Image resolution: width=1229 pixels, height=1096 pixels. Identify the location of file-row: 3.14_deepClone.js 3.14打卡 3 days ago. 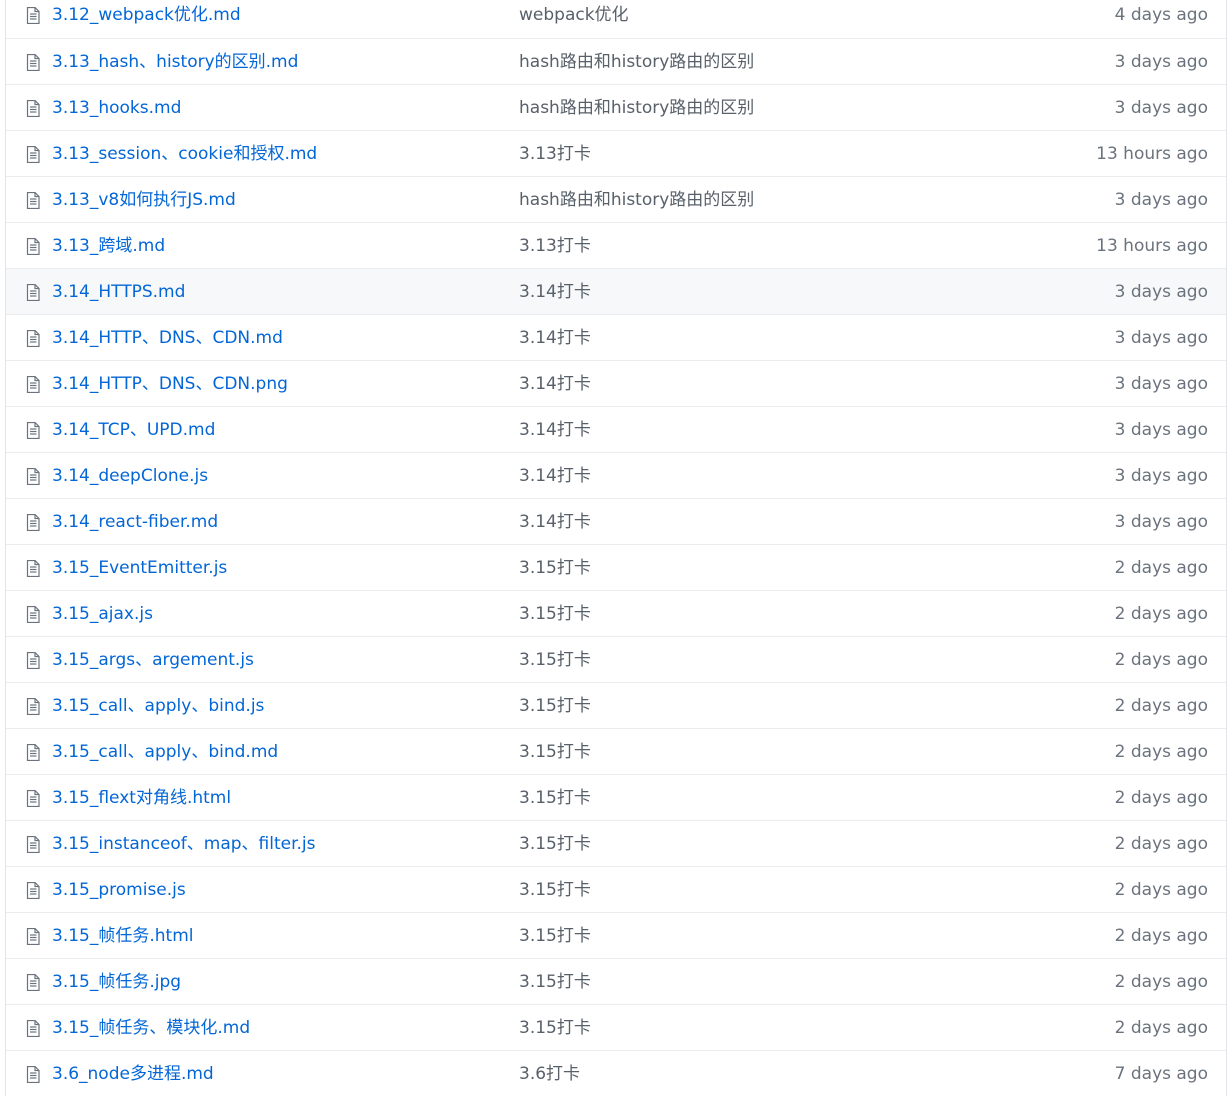
(616, 475).